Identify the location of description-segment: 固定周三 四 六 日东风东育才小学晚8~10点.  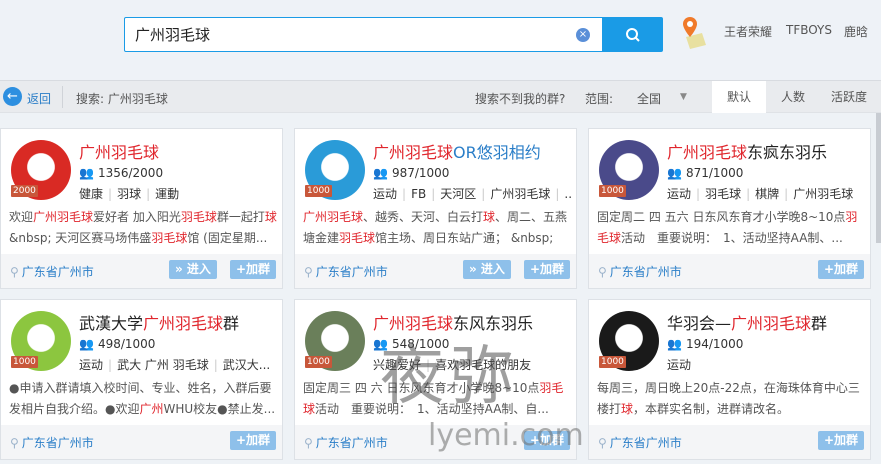
(421, 388).